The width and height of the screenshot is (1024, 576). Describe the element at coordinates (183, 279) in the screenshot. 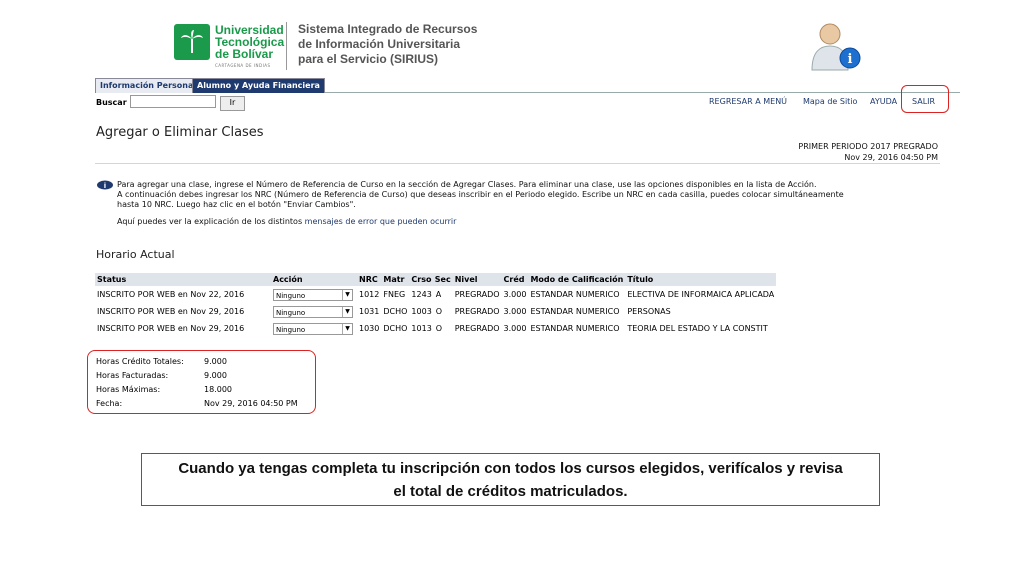

I see `col-status: Status` at that location.